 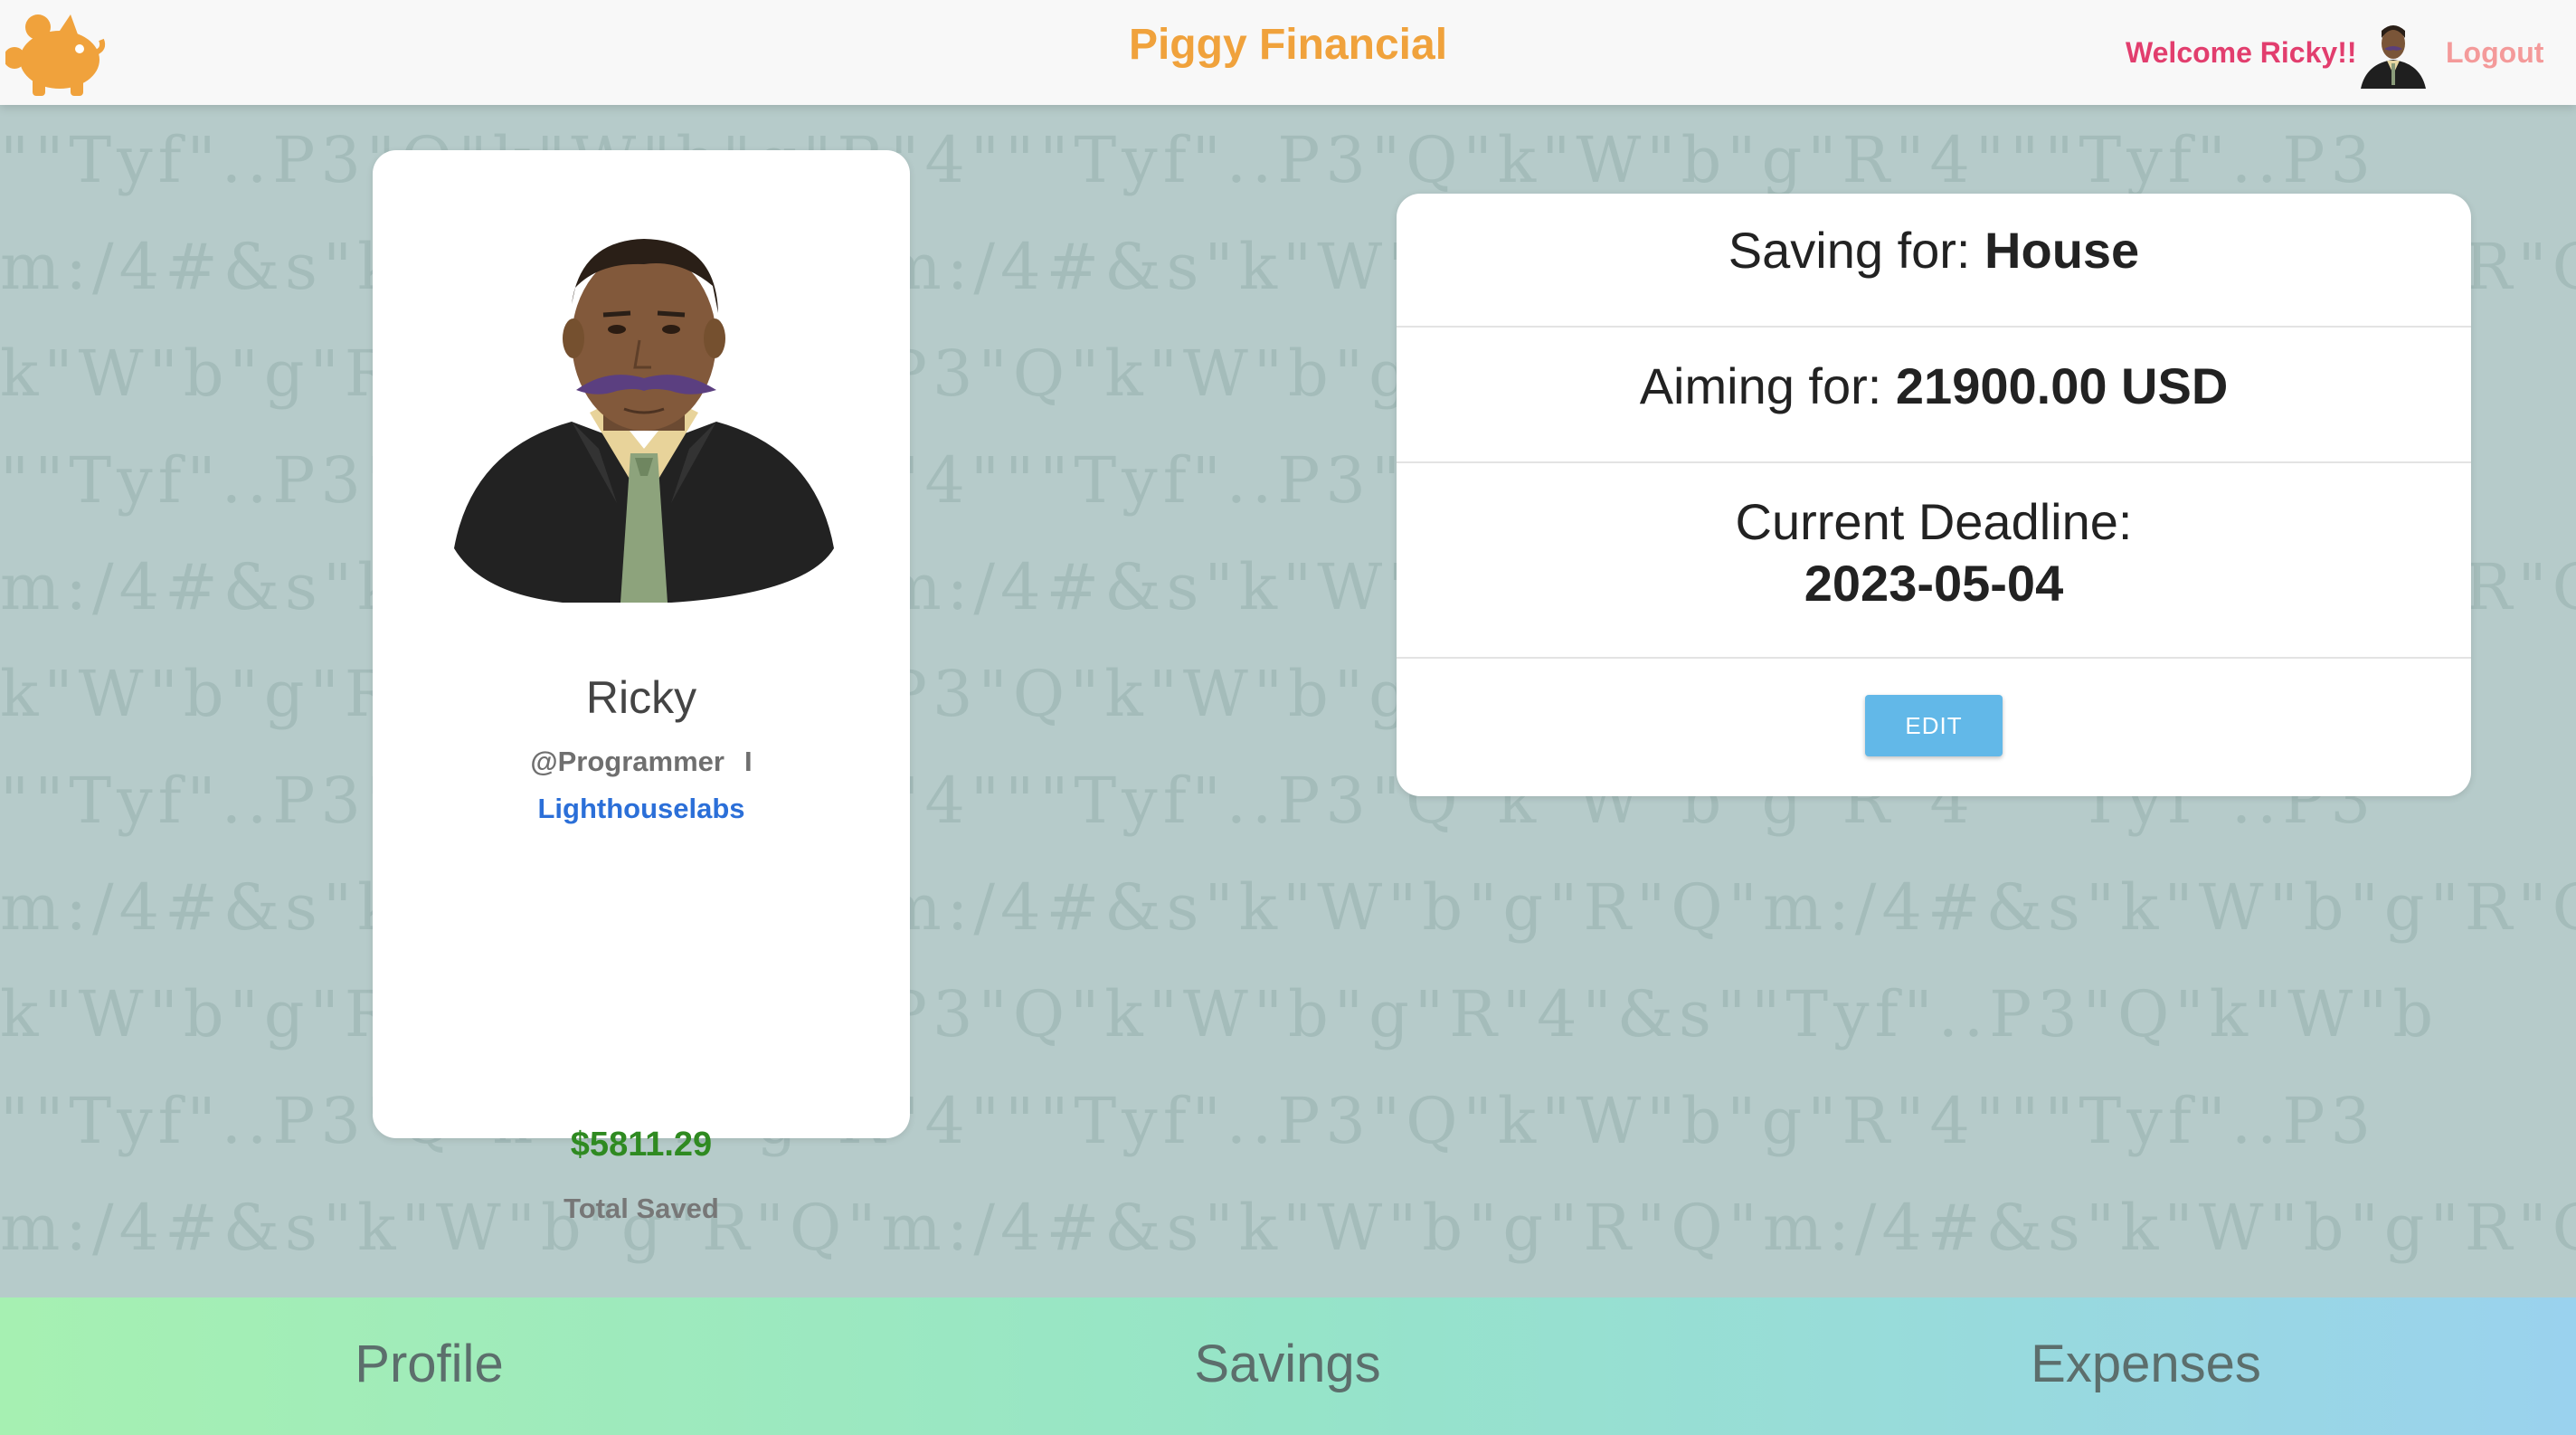 What do you see at coordinates (2242, 52) in the screenshot?
I see `welcome-message: Welcome Ricky!!` at bounding box center [2242, 52].